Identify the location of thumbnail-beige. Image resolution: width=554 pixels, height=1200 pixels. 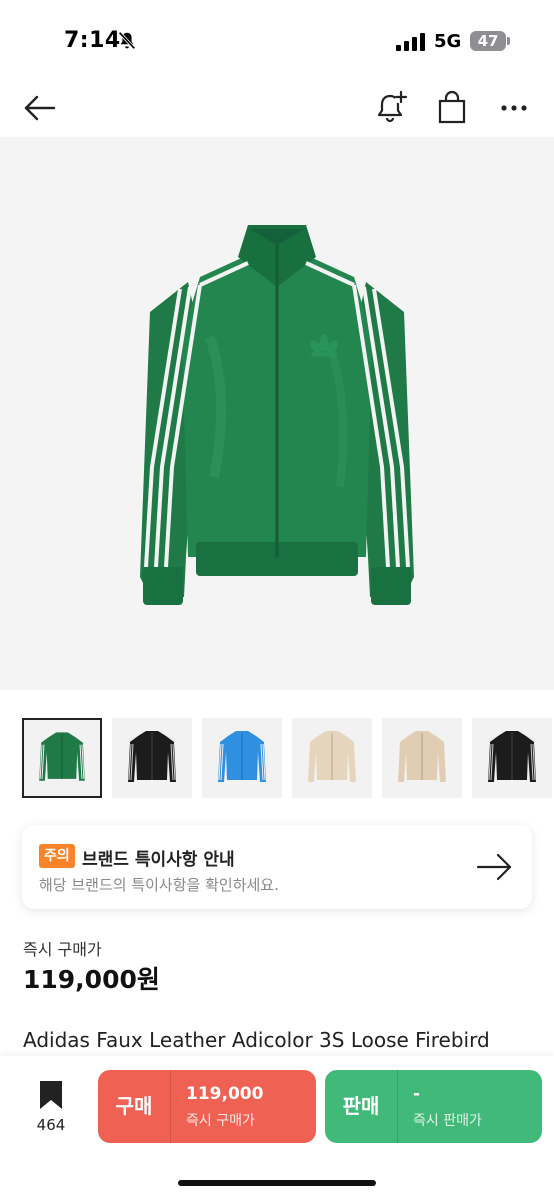
(332, 758).